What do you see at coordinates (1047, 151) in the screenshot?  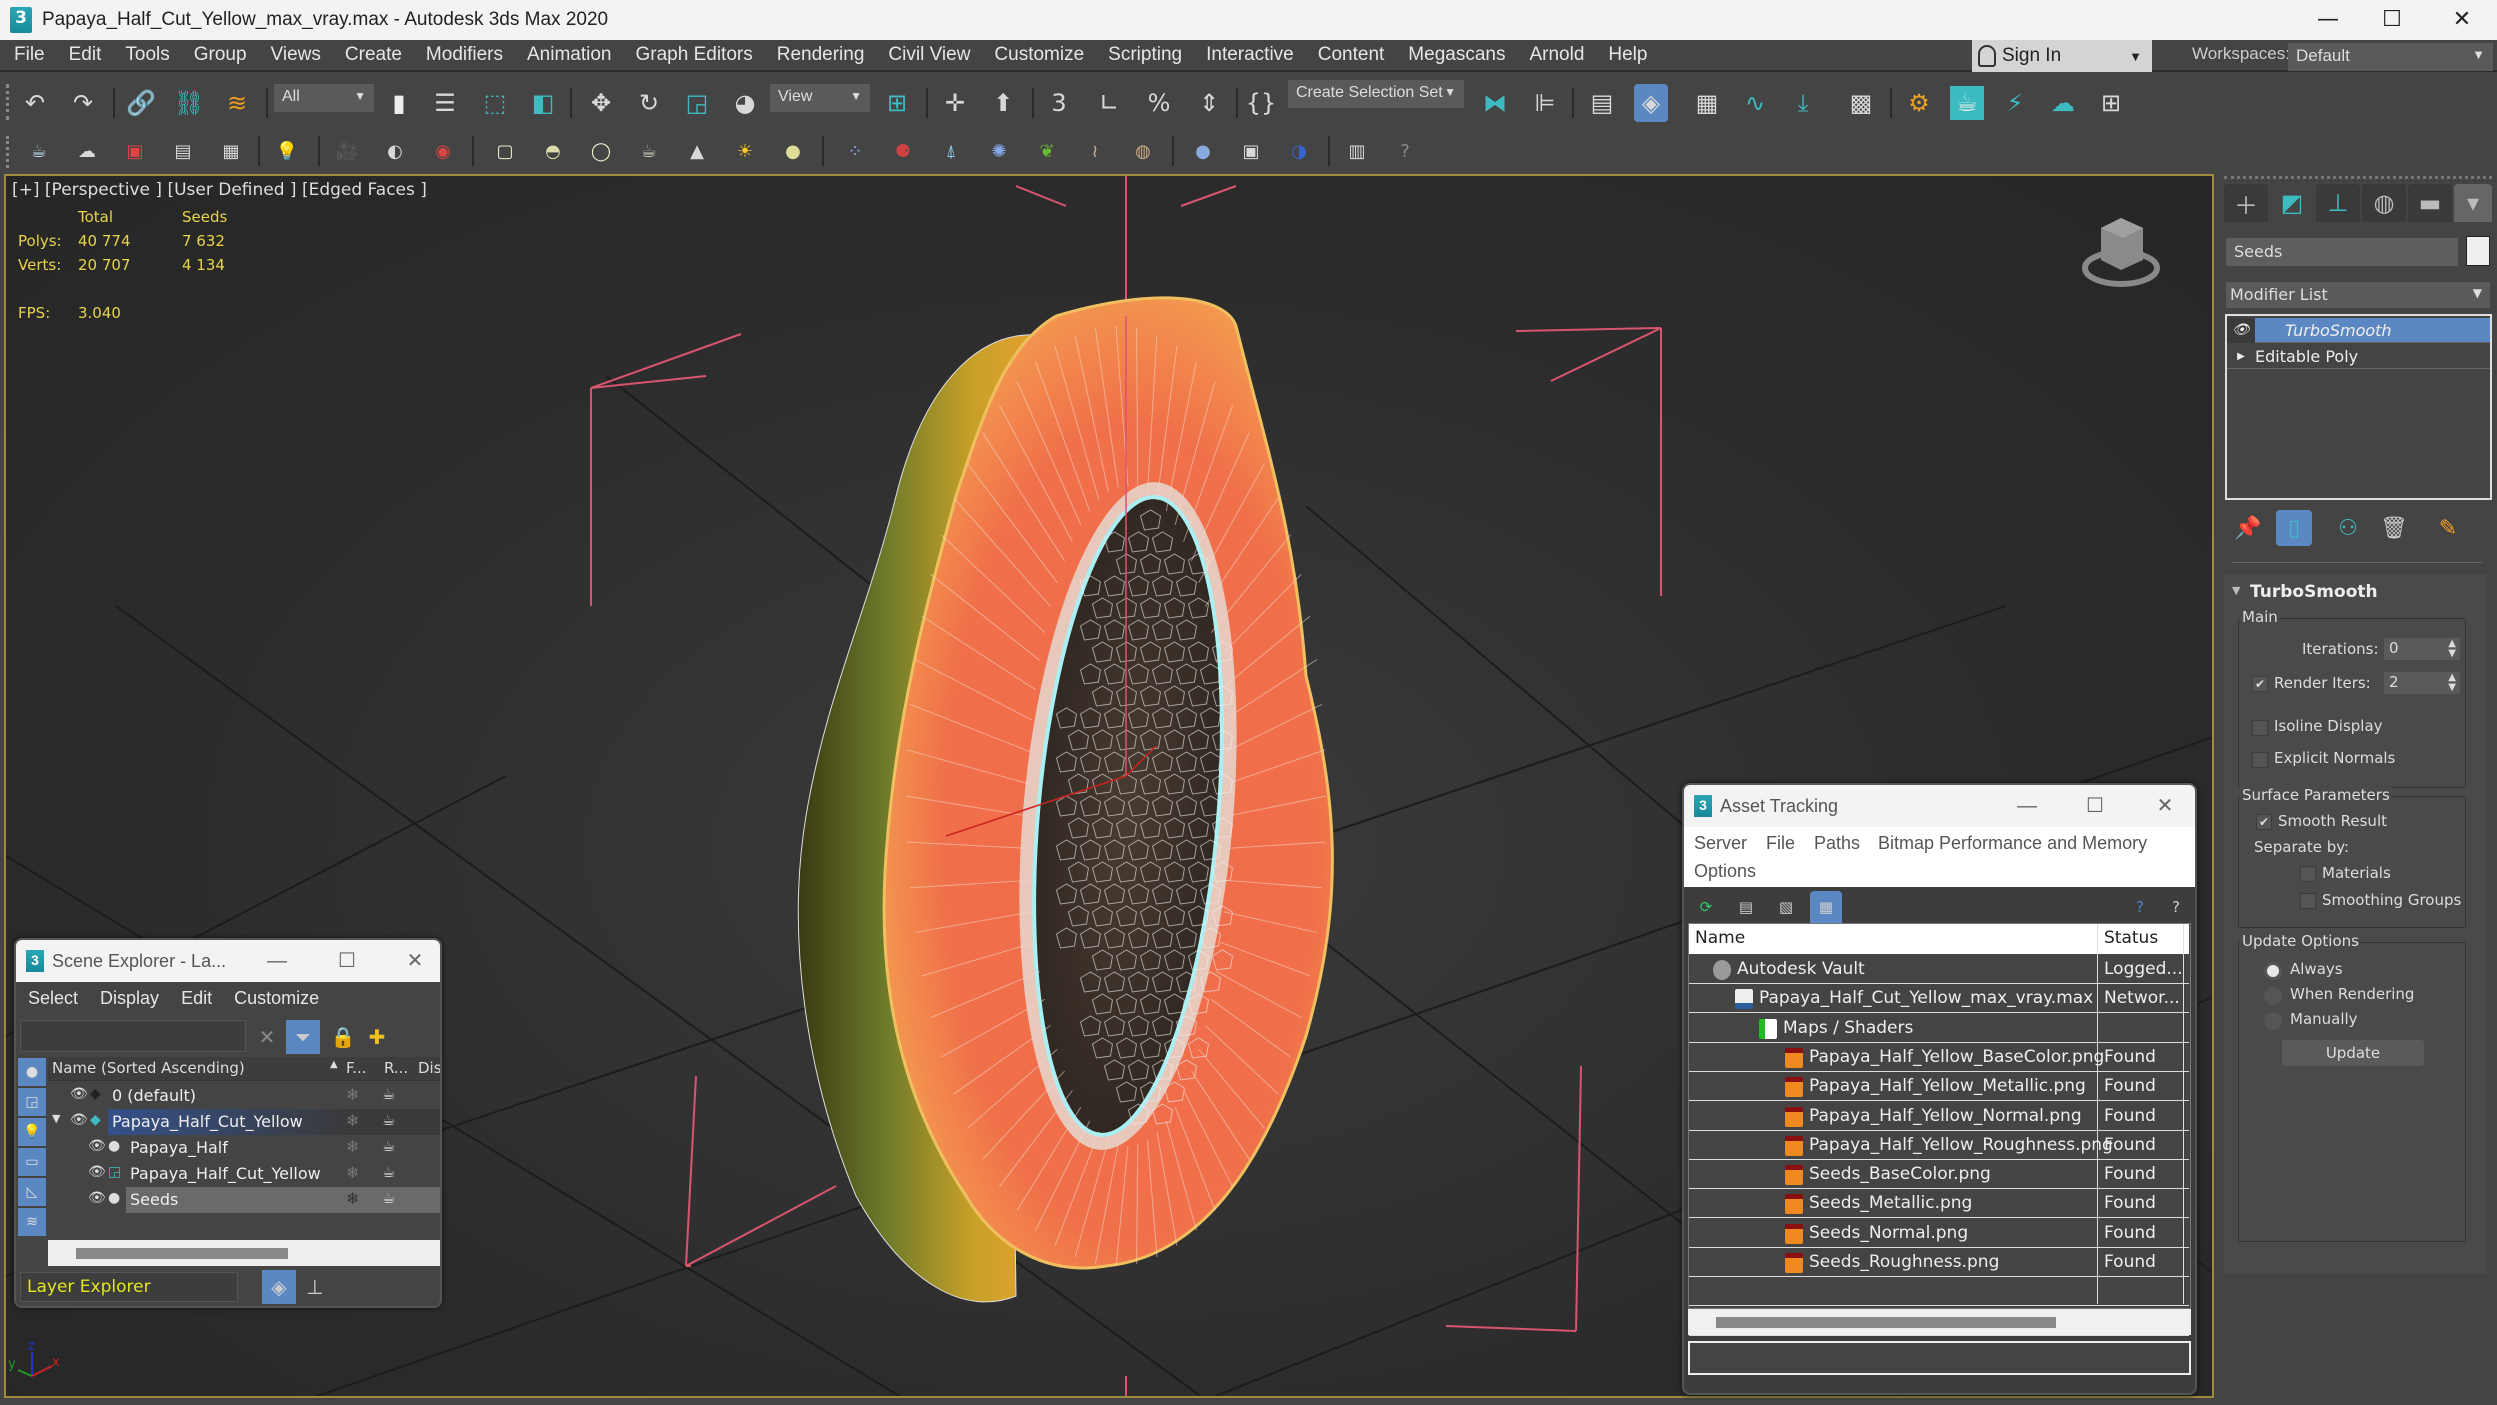 I see `vray-scatter-icon: ❦` at bounding box center [1047, 151].